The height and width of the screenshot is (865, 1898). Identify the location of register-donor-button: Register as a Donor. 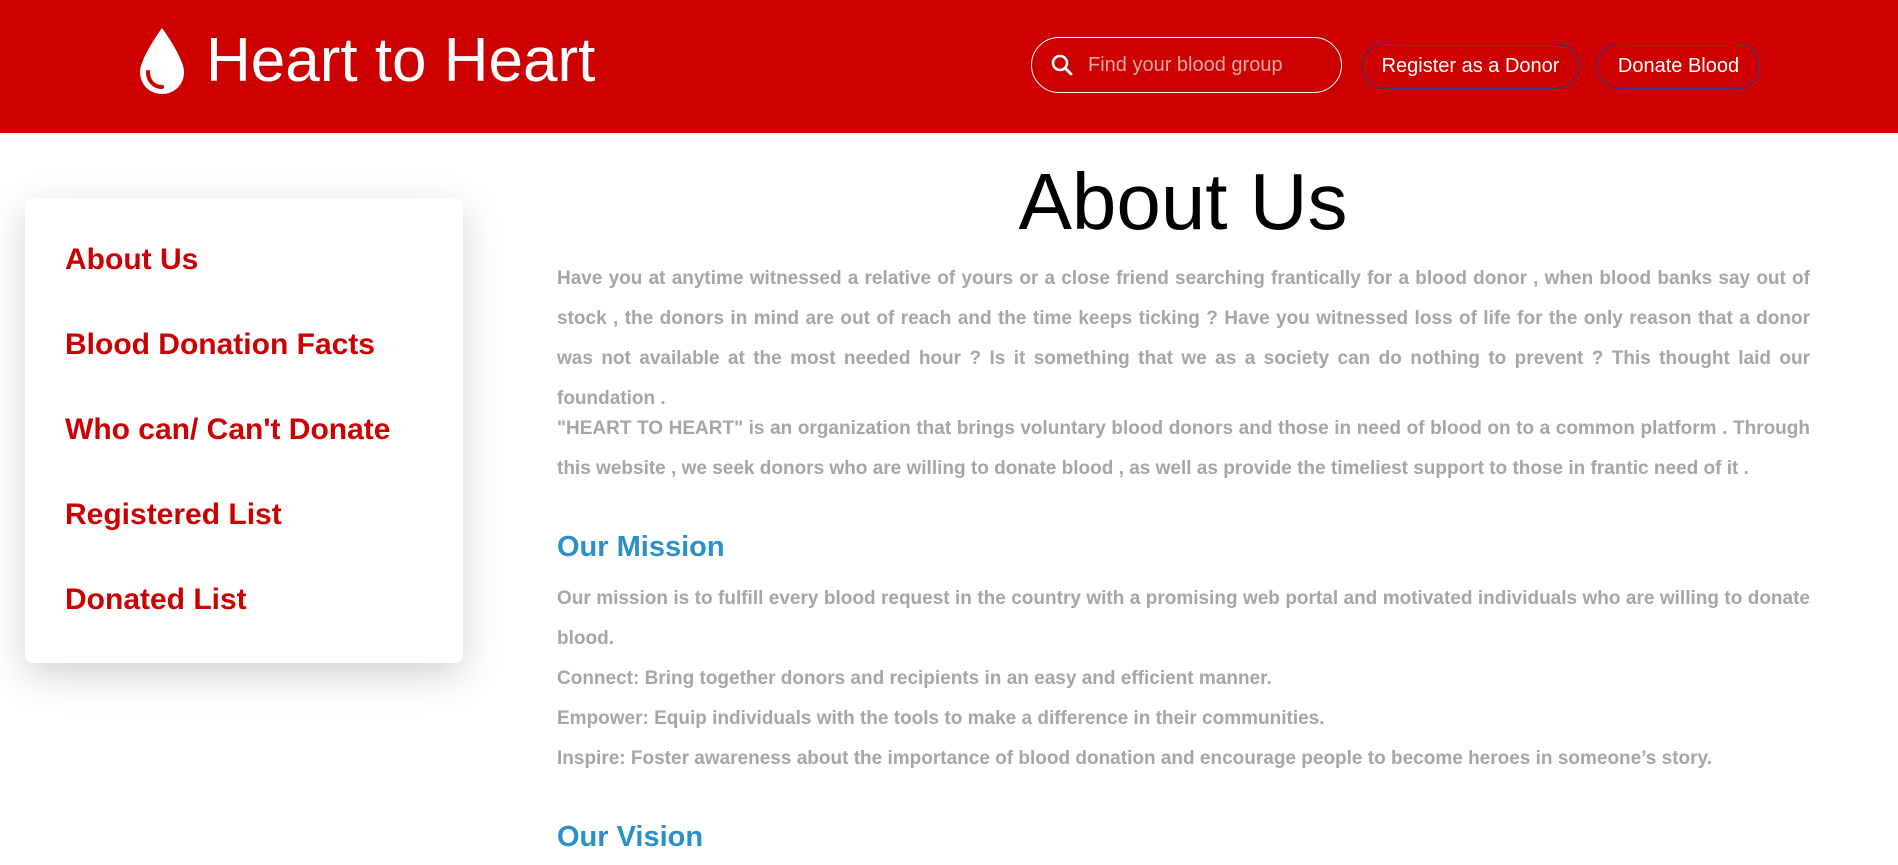
(1470, 66).